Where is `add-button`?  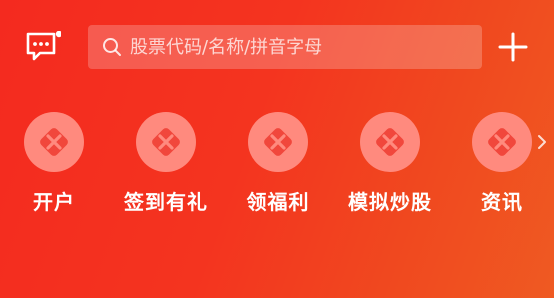
add-button is located at coordinates (513, 47).